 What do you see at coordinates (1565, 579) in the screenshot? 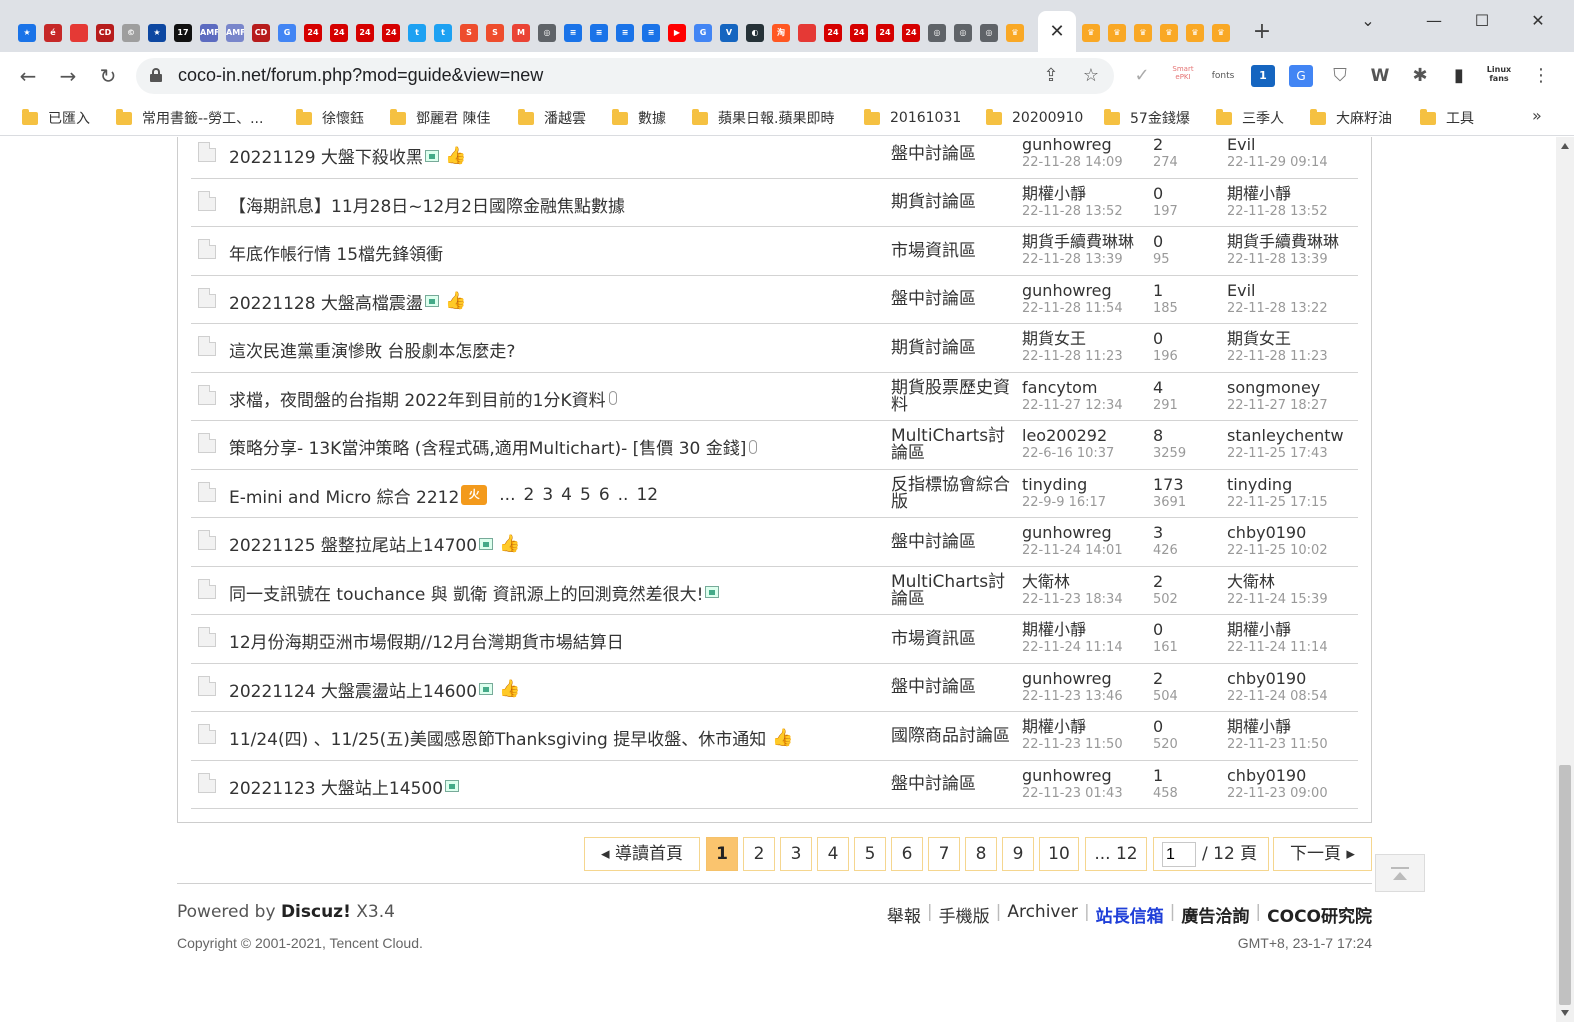
I see `page-scrollbar` at bounding box center [1565, 579].